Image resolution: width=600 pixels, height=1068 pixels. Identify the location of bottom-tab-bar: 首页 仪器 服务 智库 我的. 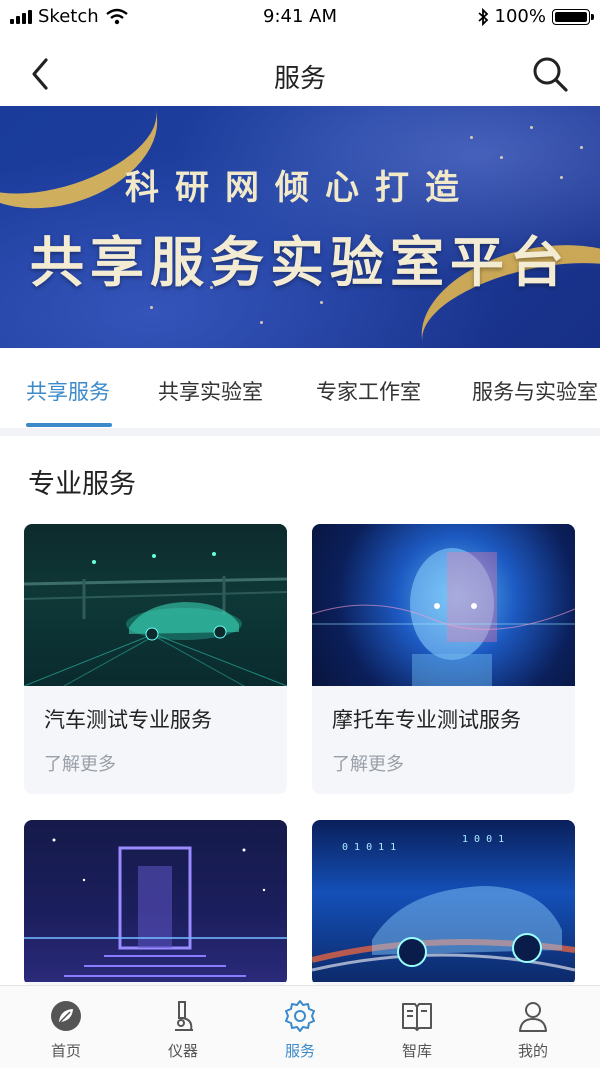
(300, 1026).